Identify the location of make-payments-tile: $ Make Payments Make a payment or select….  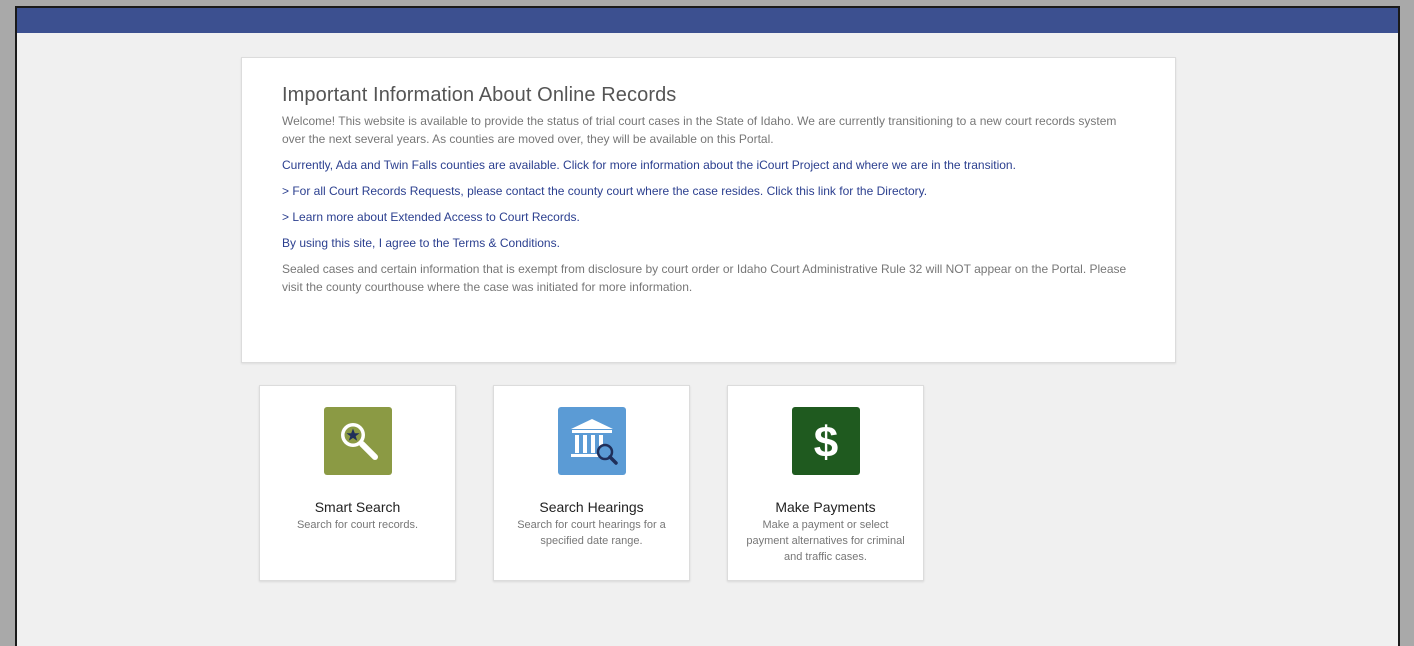
(825, 483).